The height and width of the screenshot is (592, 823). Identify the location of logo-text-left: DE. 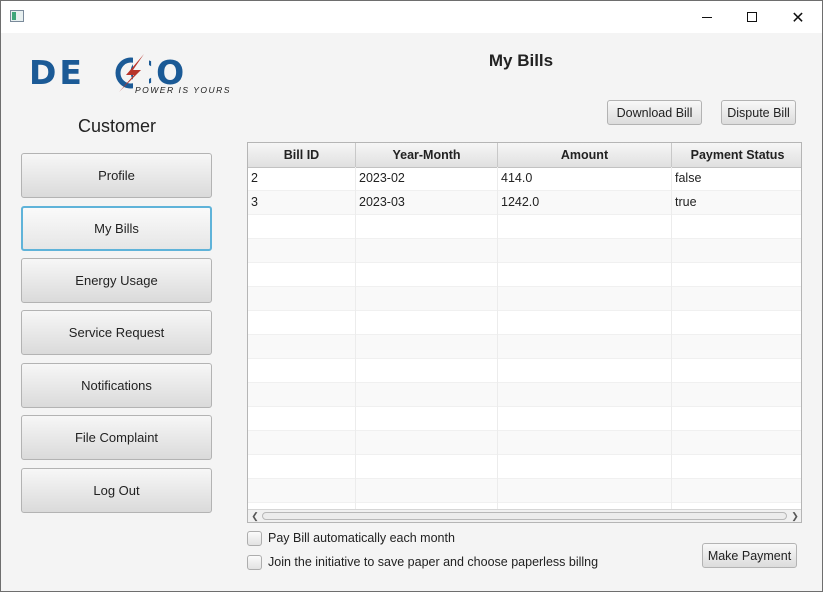
(57, 72).